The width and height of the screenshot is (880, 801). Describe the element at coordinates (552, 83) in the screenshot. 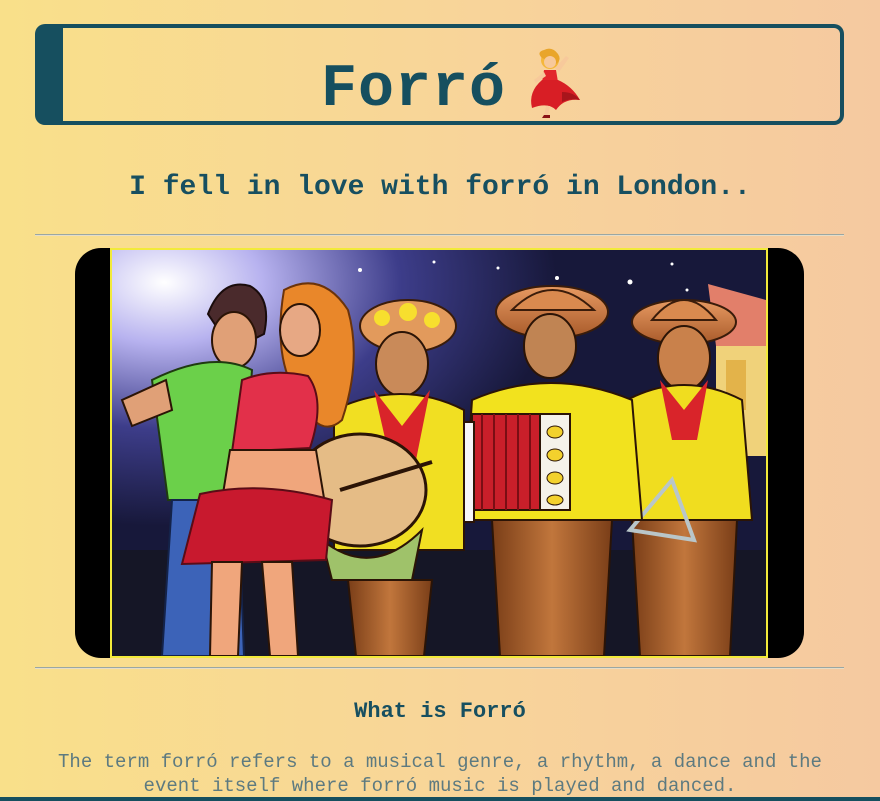

I see `dancer-icon` at that location.